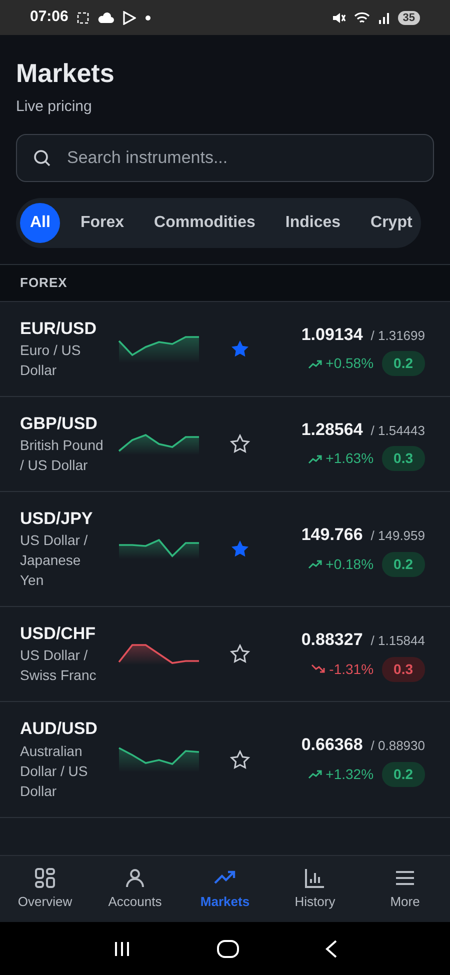 This screenshot has height=975, width=450. Describe the element at coordinates (350, 364) in the screenshot. I see `change-percent: +0.58%` at that location.